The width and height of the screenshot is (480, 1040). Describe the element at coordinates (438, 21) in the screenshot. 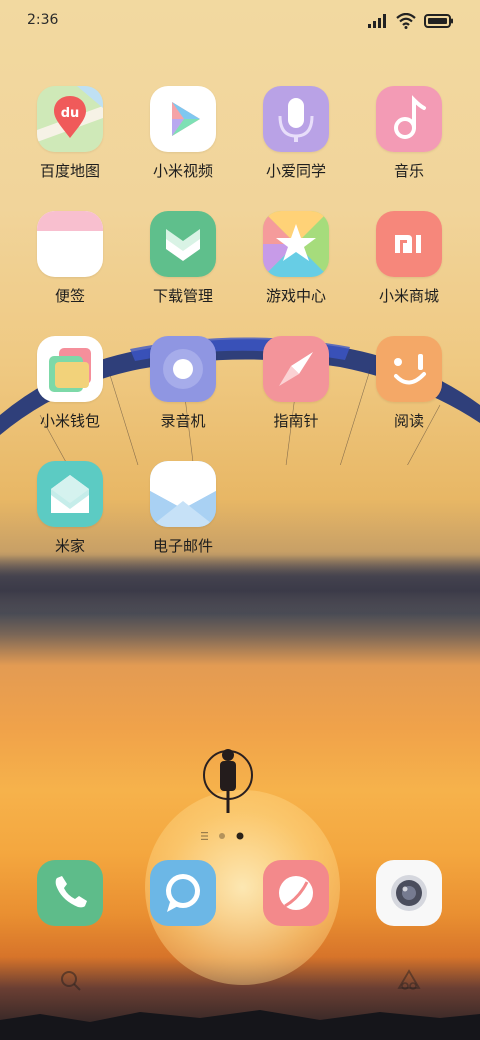

I see `battery-icon` at that location.